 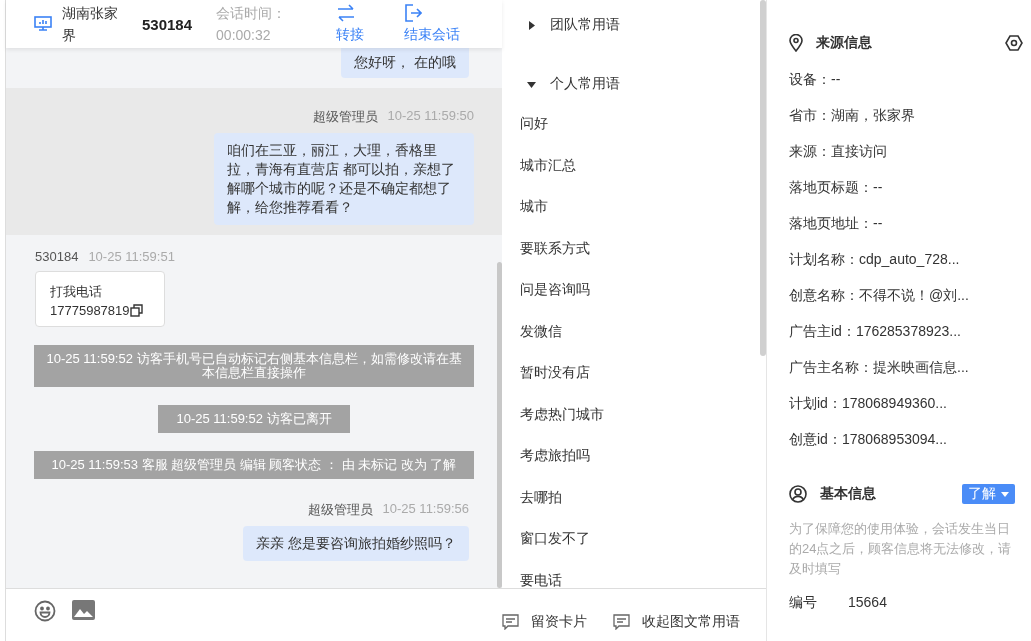 I want to click on end-session-button: 结束会话, so click(x=432, y=24).